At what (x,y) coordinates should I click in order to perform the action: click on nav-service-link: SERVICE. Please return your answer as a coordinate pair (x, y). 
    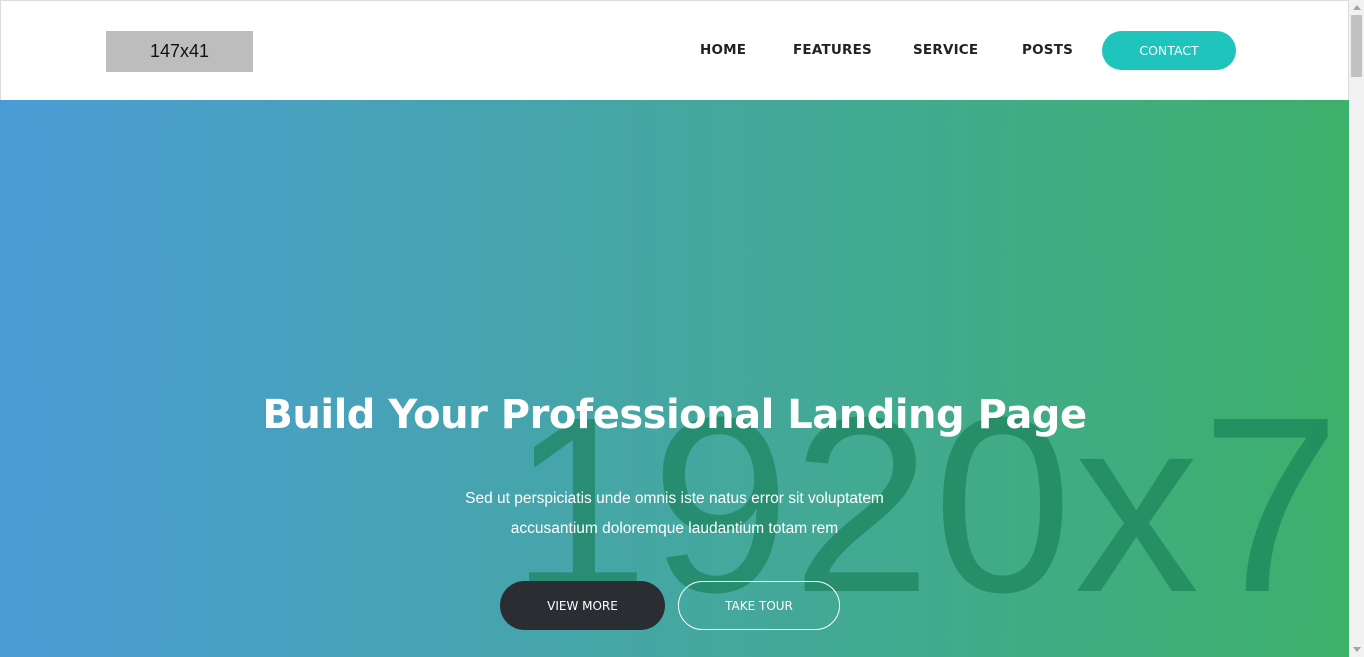
    Looking at the image, I should click on (945, 50).